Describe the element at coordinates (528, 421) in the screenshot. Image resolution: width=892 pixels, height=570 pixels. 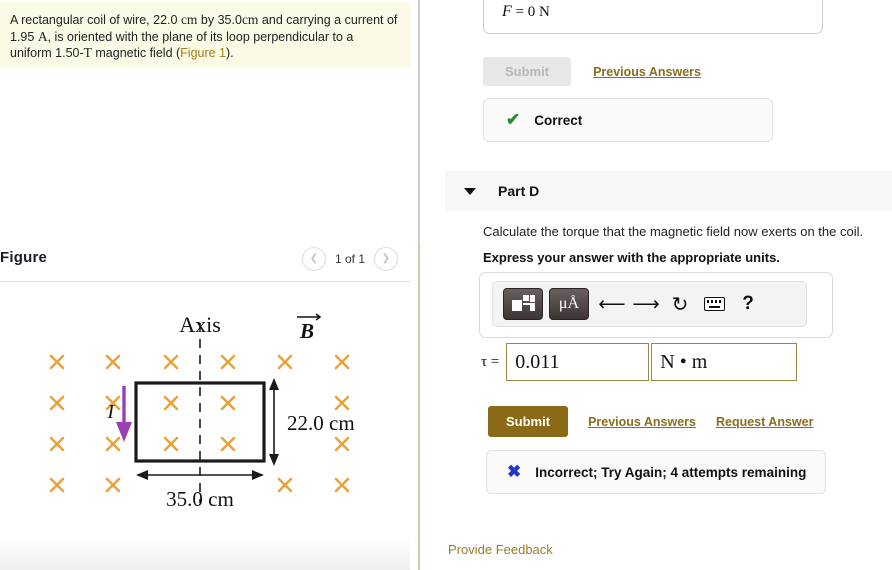
I see `submit-button: Submit` at that location.